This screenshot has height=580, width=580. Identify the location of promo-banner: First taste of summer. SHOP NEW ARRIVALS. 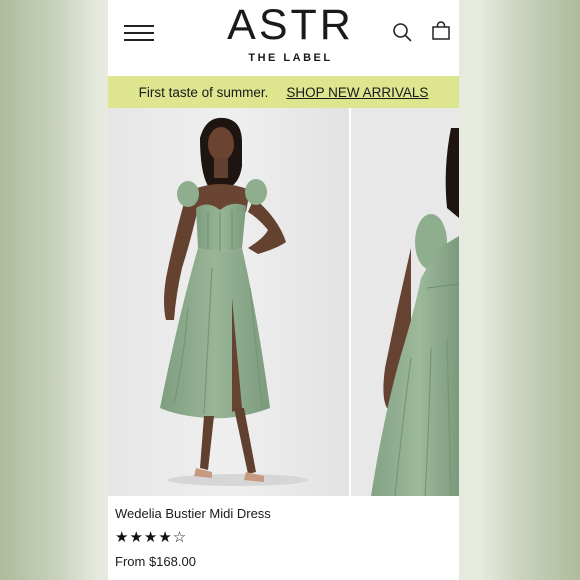
(283, 92).